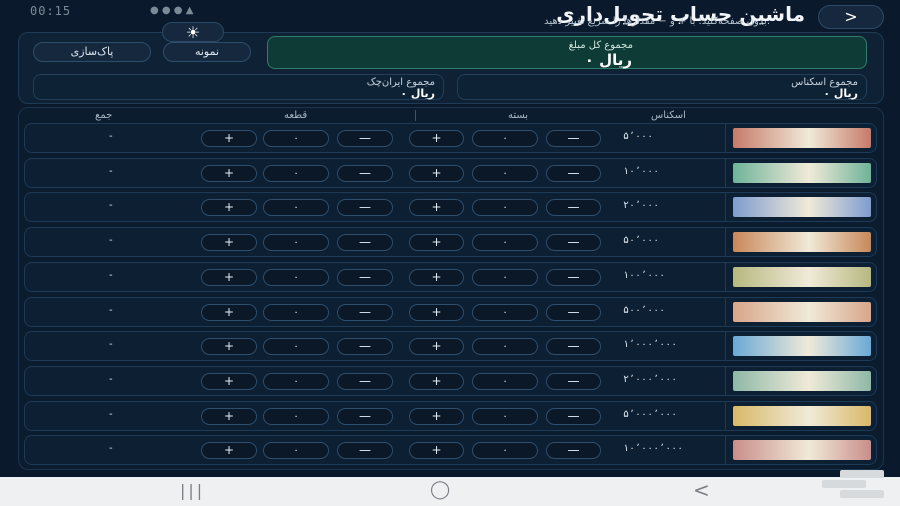  Describe the element at coordinates (440, 489) in the screenshot. I see `home-icon: ◯` at that location.